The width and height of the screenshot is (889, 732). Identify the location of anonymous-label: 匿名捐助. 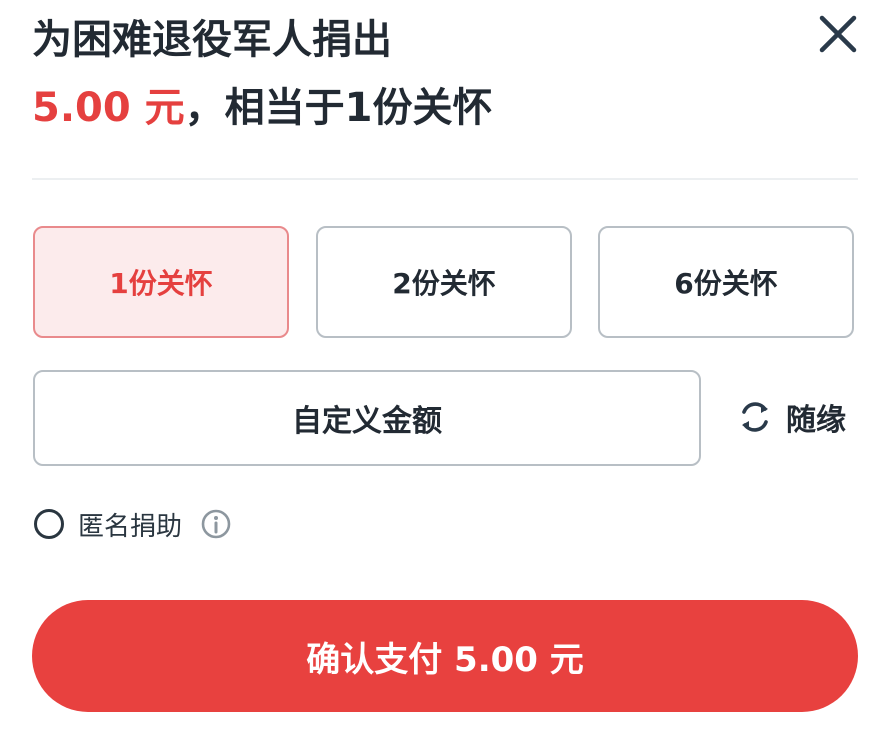
(130, 526).